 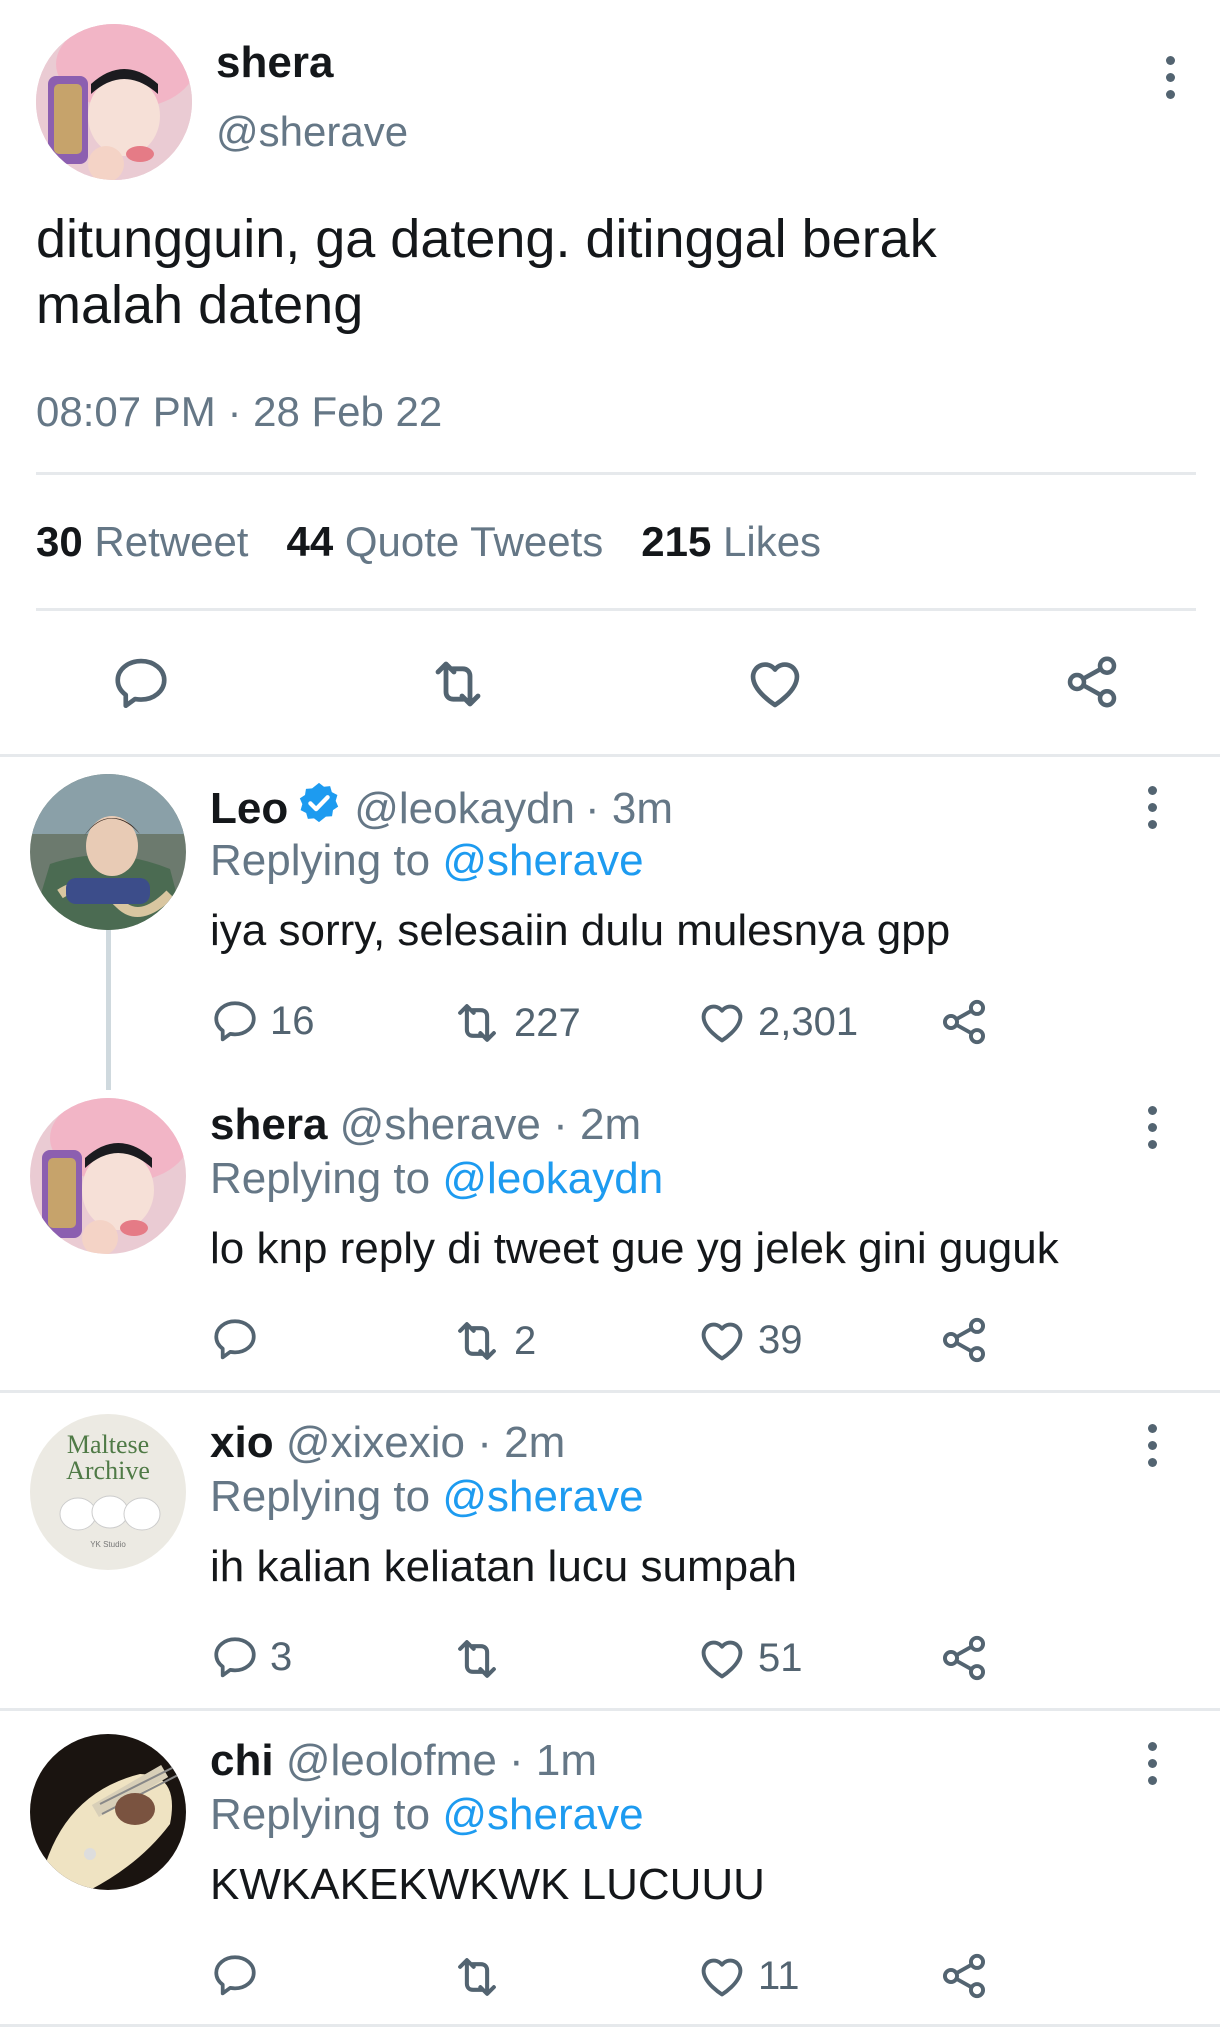 I want to click on like-count: 51, so click(x=780, y=1657).